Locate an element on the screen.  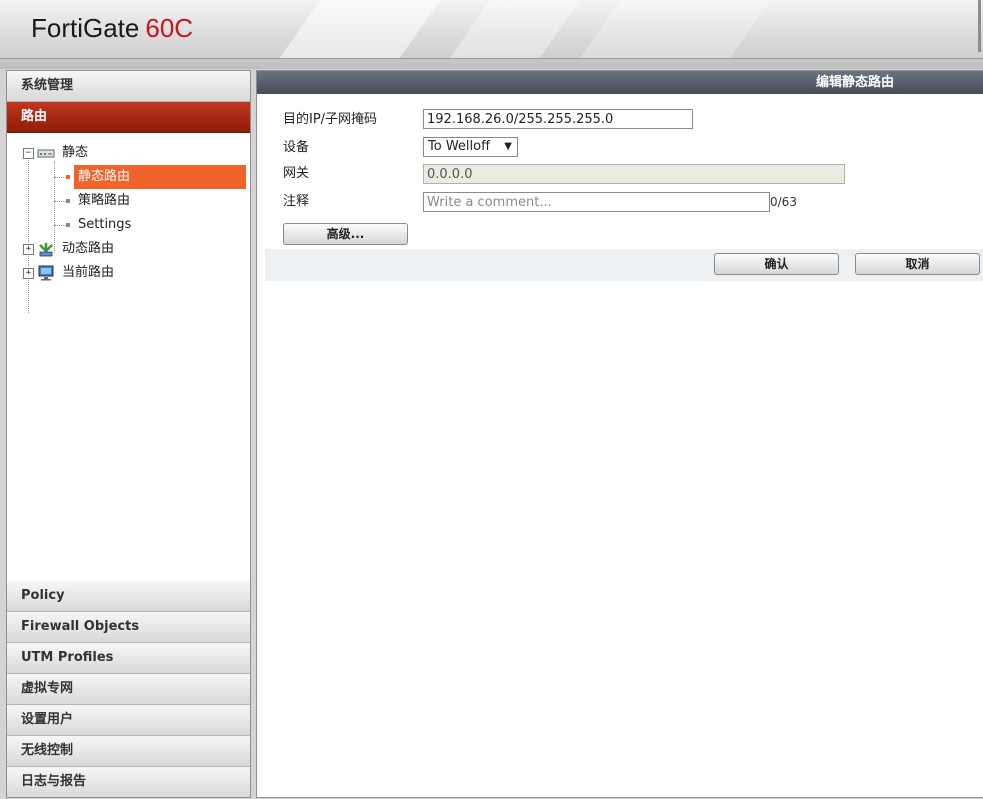
gateway-label: 网关 is located at coordinates (296, 173).